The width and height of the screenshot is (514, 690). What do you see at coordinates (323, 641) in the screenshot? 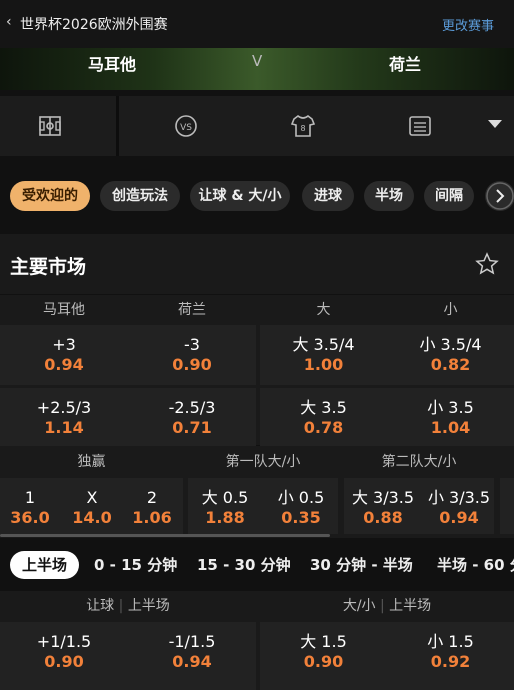
I see `odds-line: 大 1.5` at bounding box center [323, 641].